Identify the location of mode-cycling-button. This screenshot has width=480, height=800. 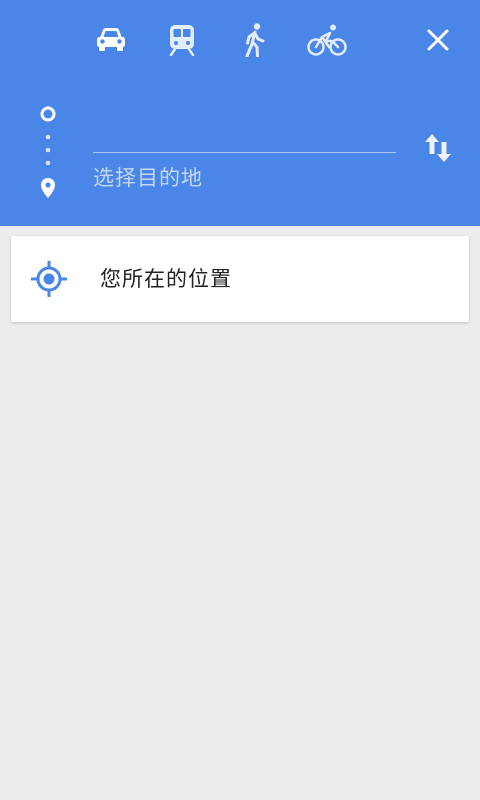
(327, 40).